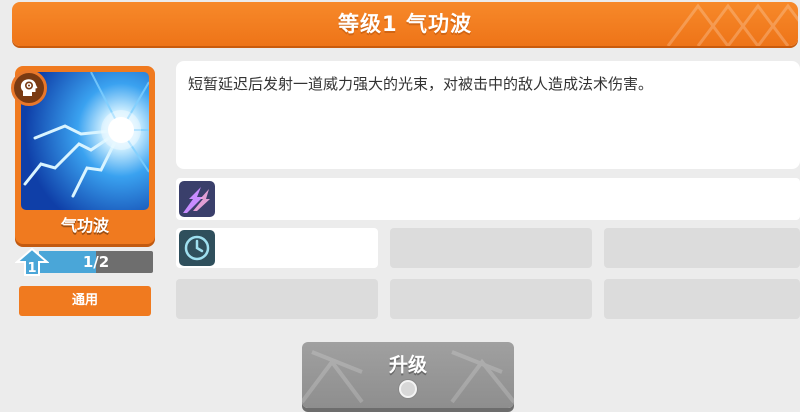 The image size is (800, 412). Describe the element at coordinates (197, 199) in the screenshot. I see `energy-burst-icon` at that location.